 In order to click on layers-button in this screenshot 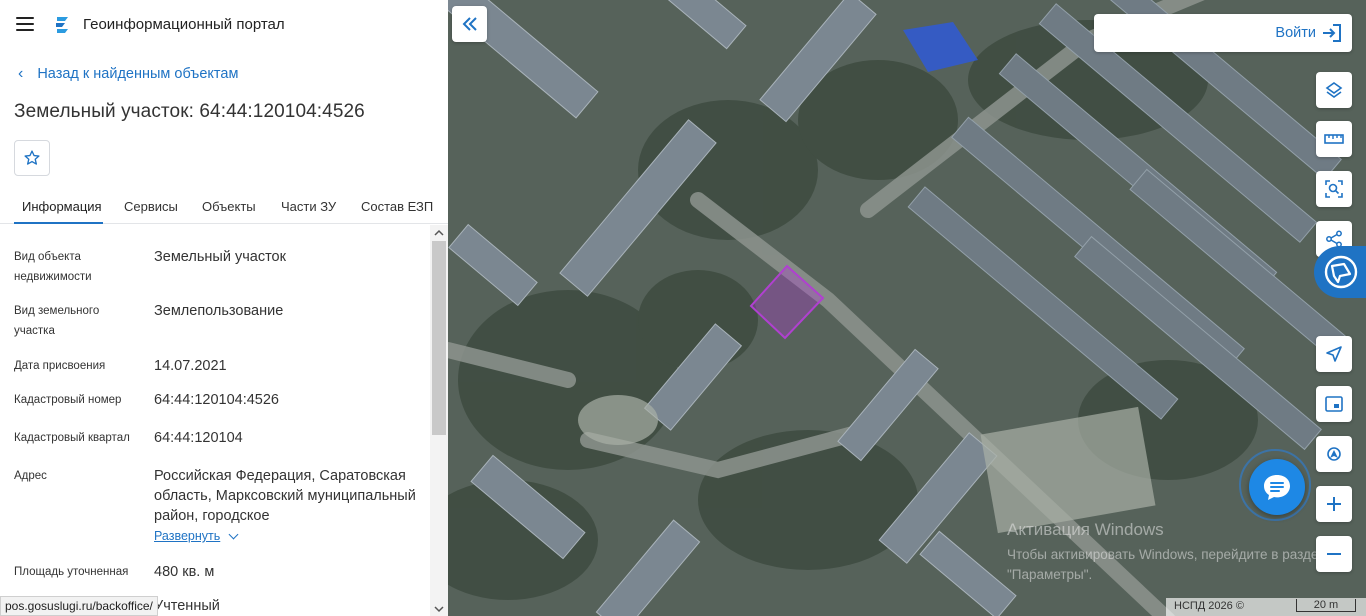, I will do `click(1334, 90)`.